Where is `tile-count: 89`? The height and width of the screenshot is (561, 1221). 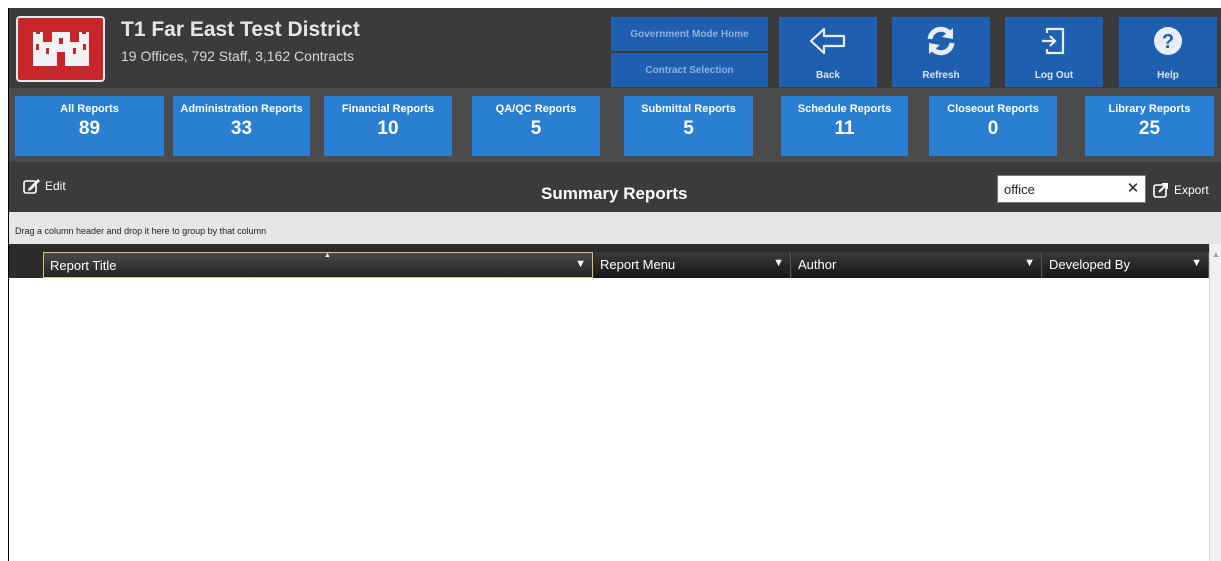
tile-count: 89 is located at coordinates (89, 128).